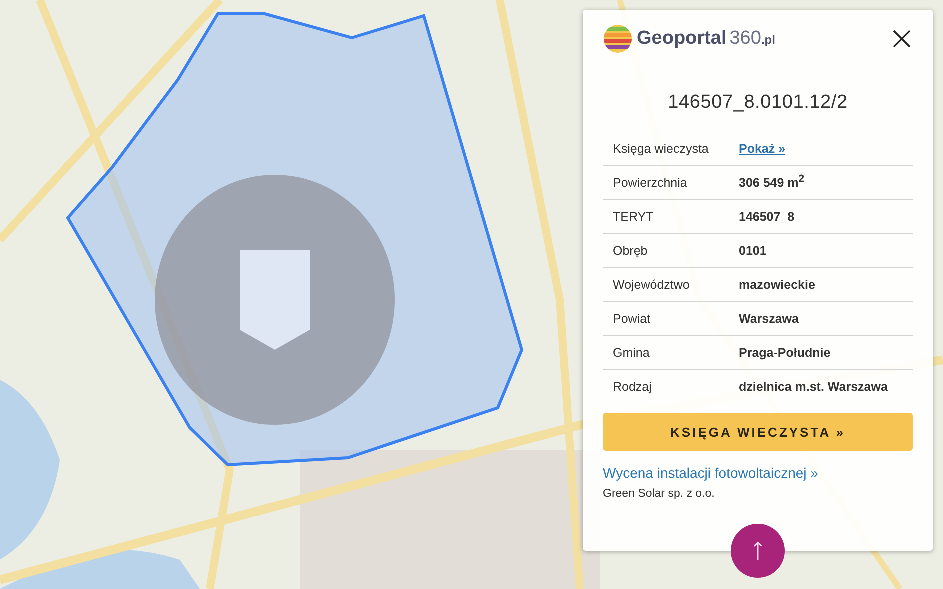 The width and height of the screenshot is (943, 589). I want to click on close-icon, so click(902, 39).